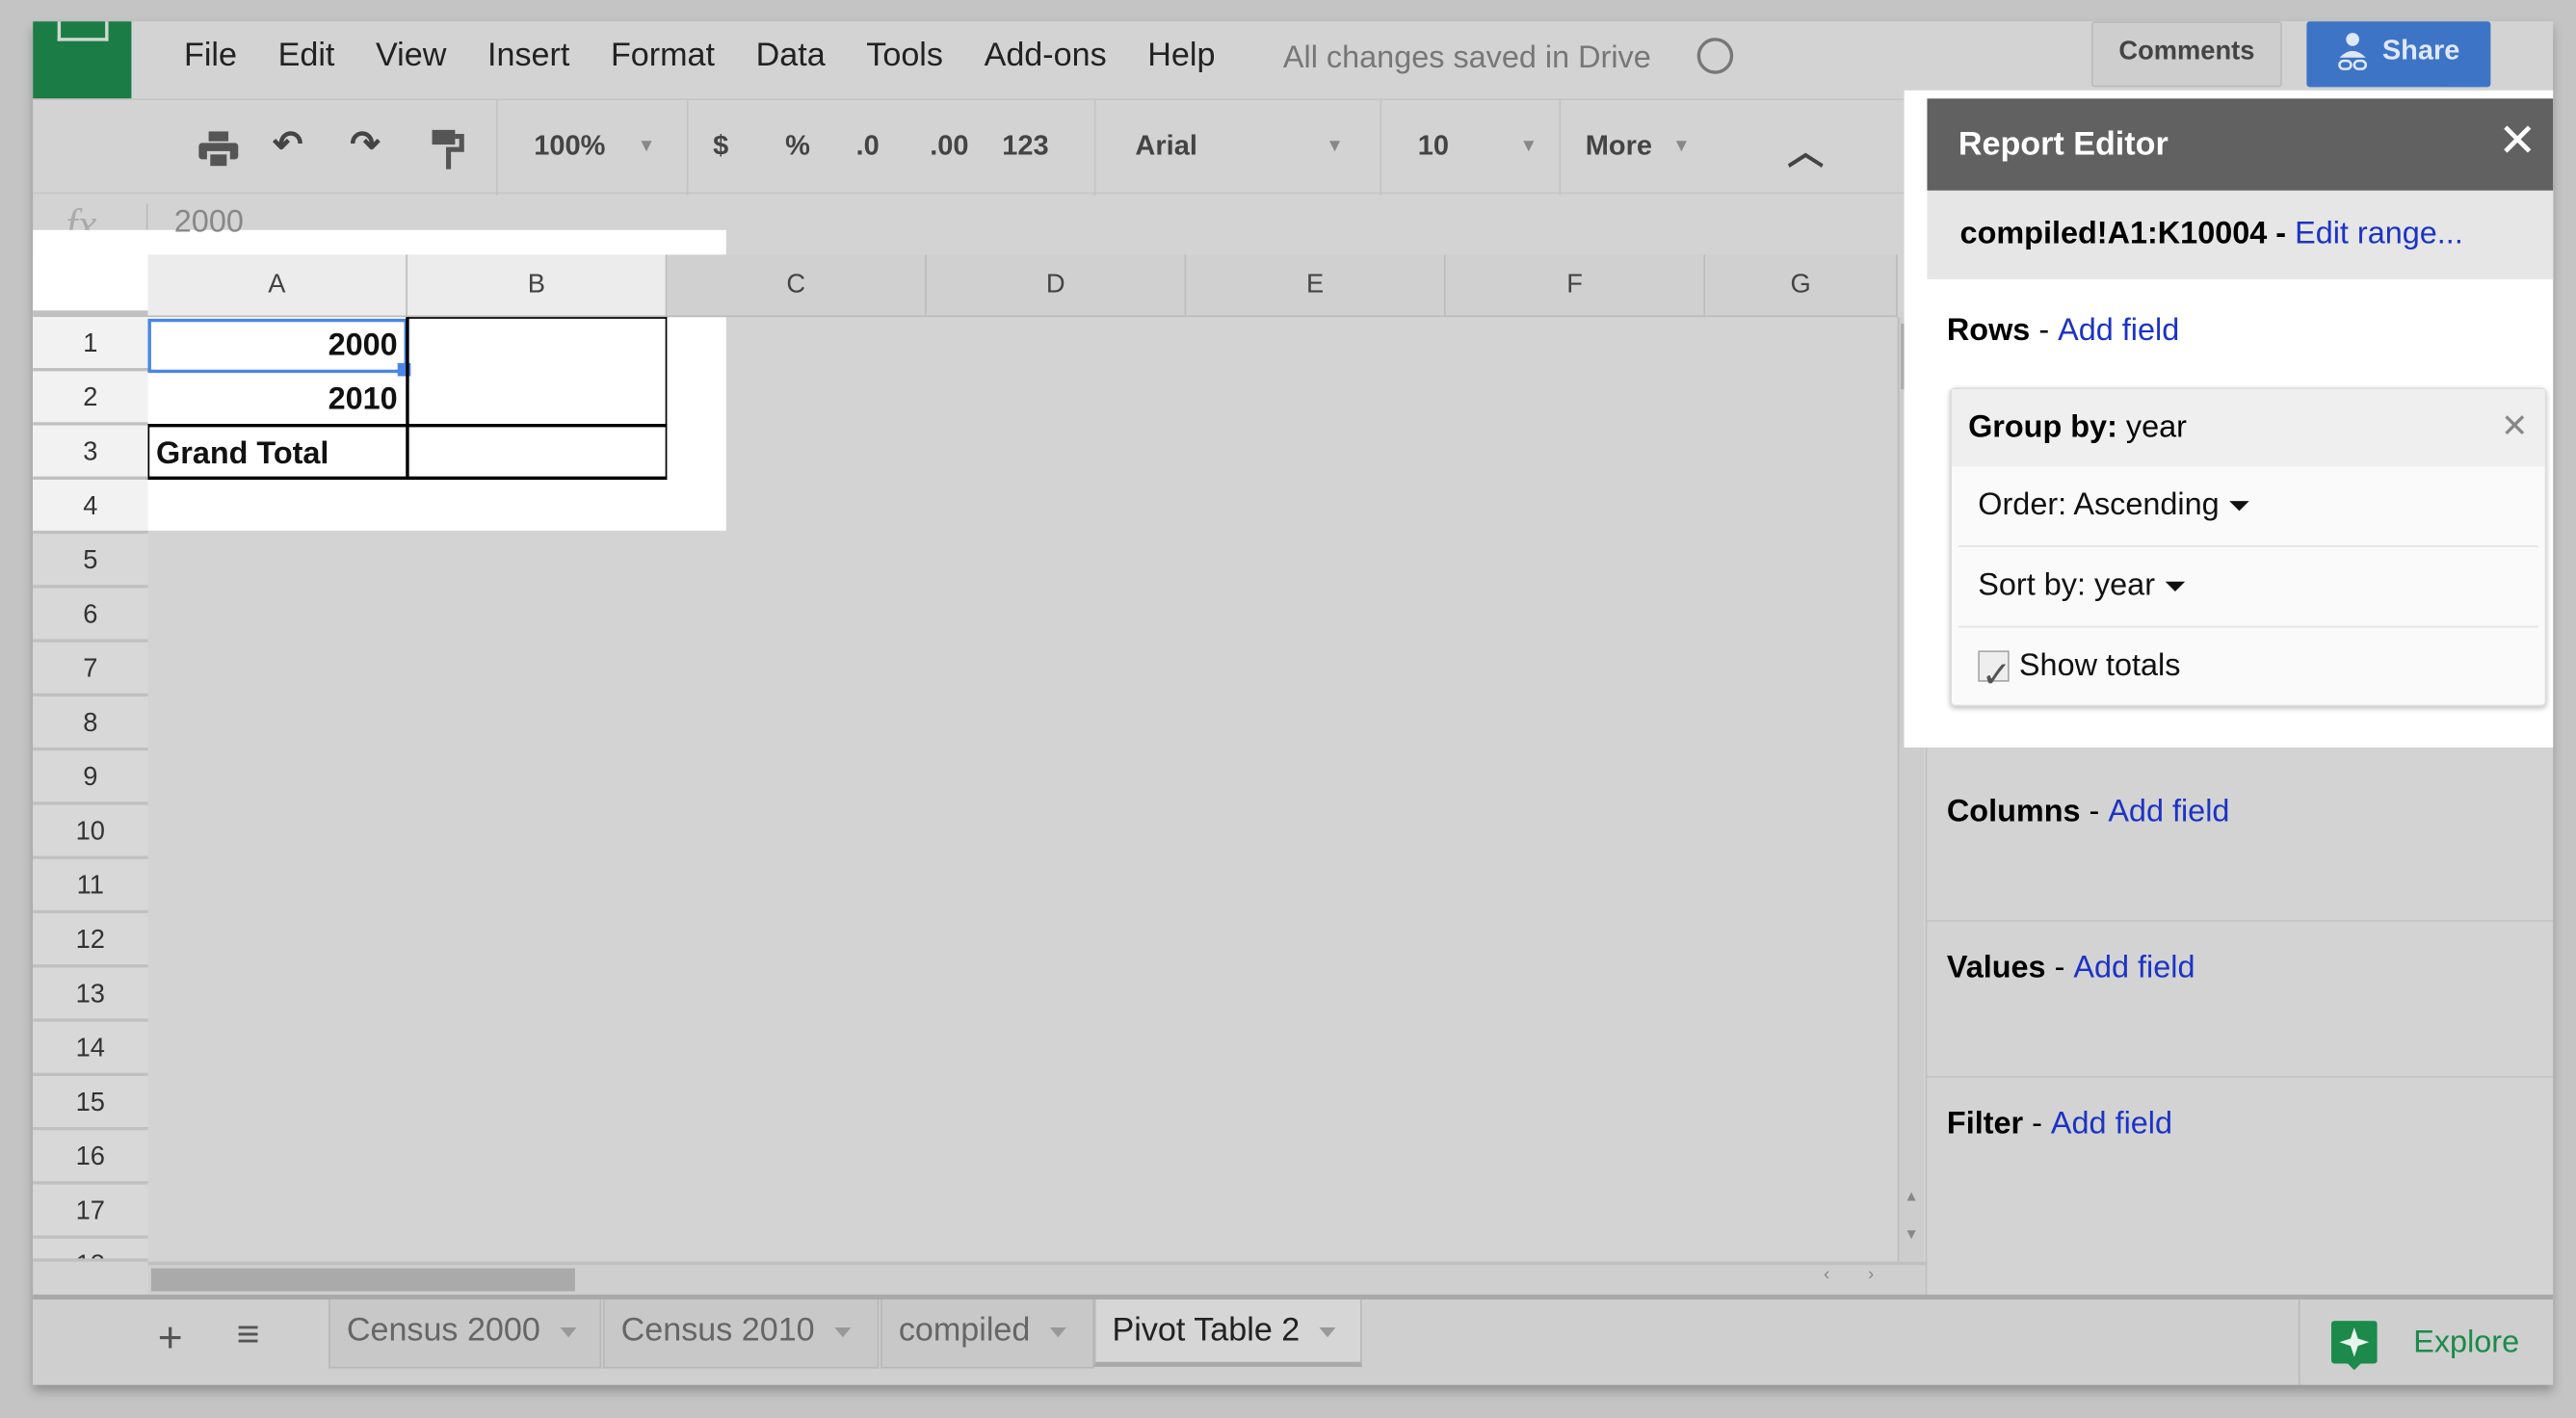 This screenshot has height=1418, width=2576. Describe the element at coordinates (1467, 59) in the screenshot. I see `save-status: All changes saved in Drive` at that location.